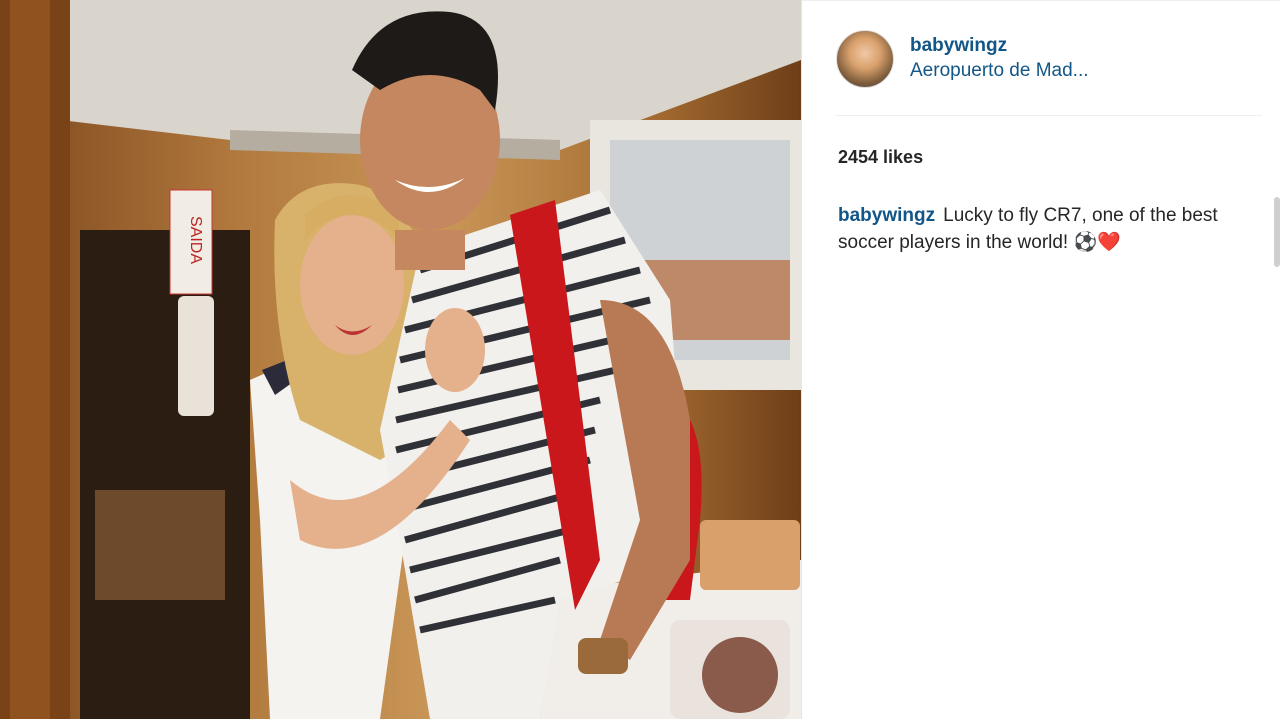 This screenshot has width=1280, height=719. What do you see at coordinates (999, 46) in the screenshot?
I see `author-username-link: babywingz` at bounding box center [999, 46].